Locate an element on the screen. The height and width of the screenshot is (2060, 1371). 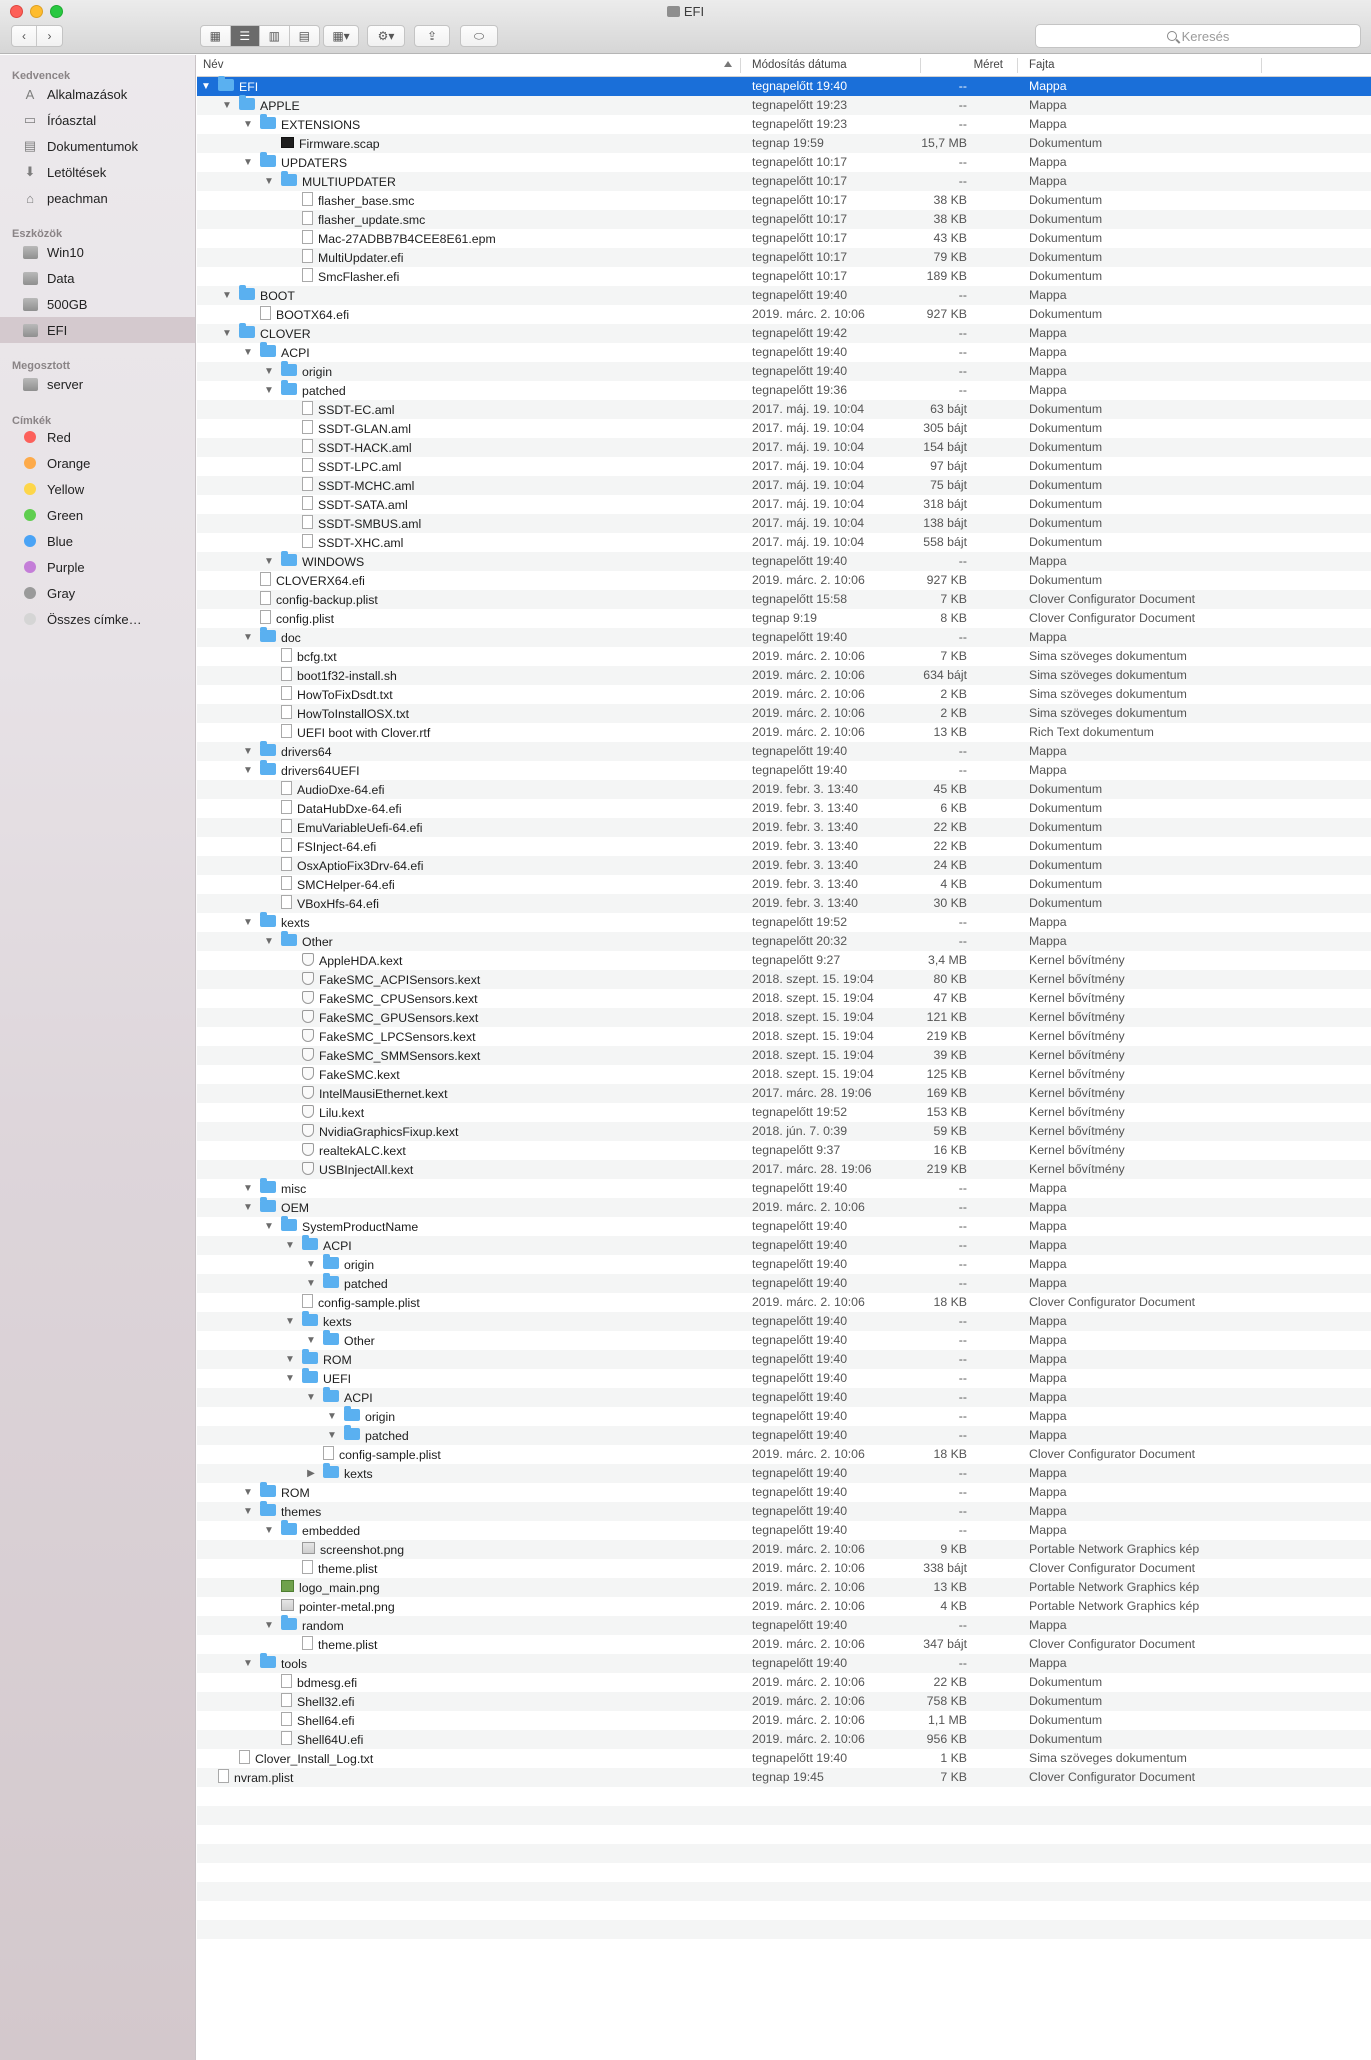
tags-button: ⬭ is located at coordinates (479, 36).